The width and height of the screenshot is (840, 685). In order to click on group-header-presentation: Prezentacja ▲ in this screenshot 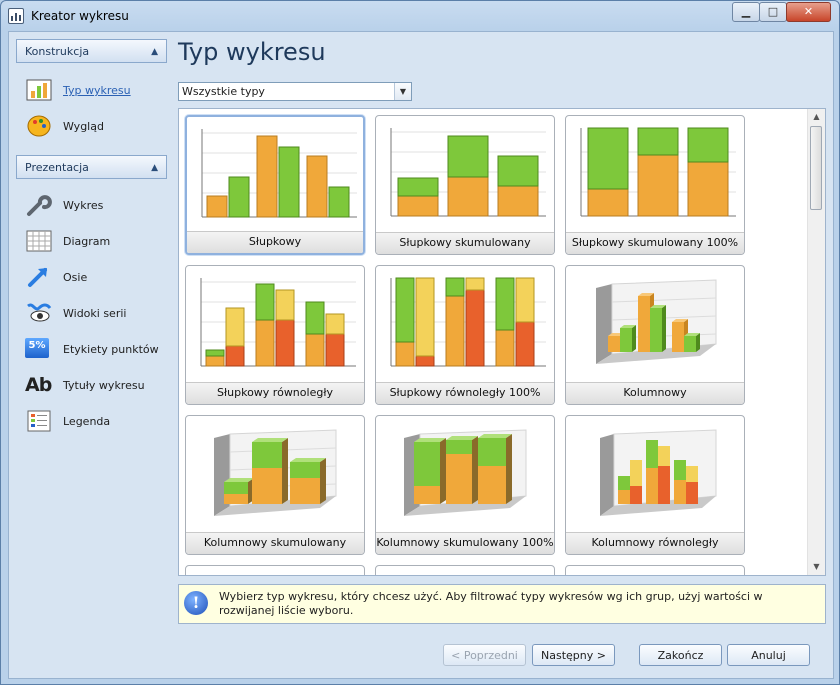, I will do `click(91, 167)`.